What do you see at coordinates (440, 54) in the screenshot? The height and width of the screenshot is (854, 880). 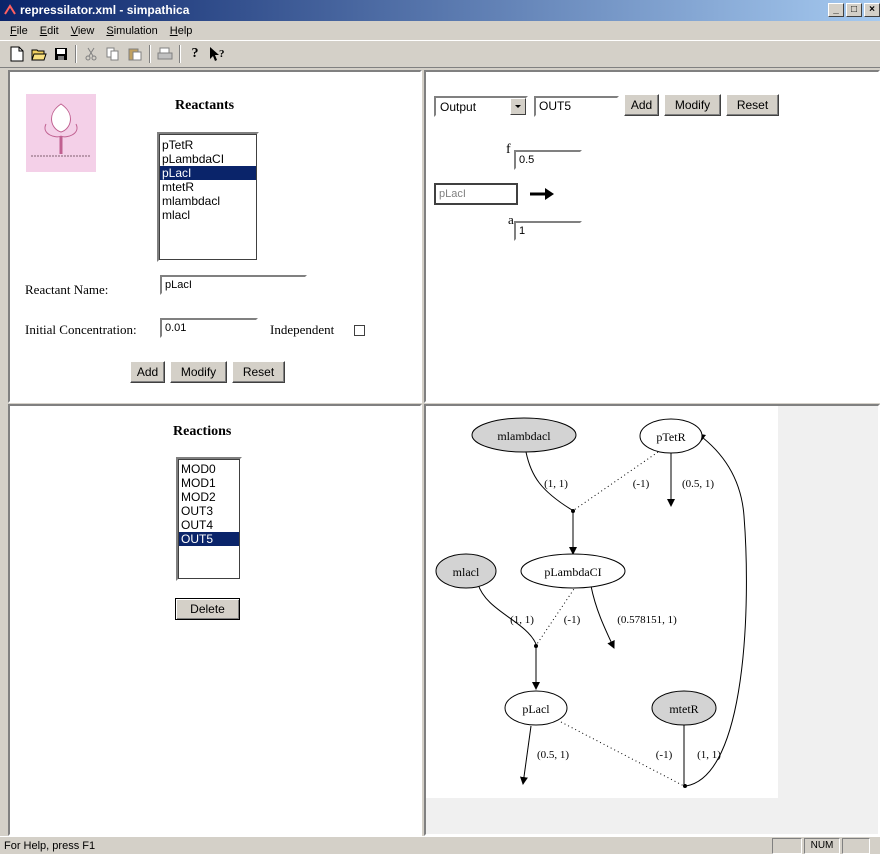 I see `toolbar: ? ?` at bounding box center [440, 54].